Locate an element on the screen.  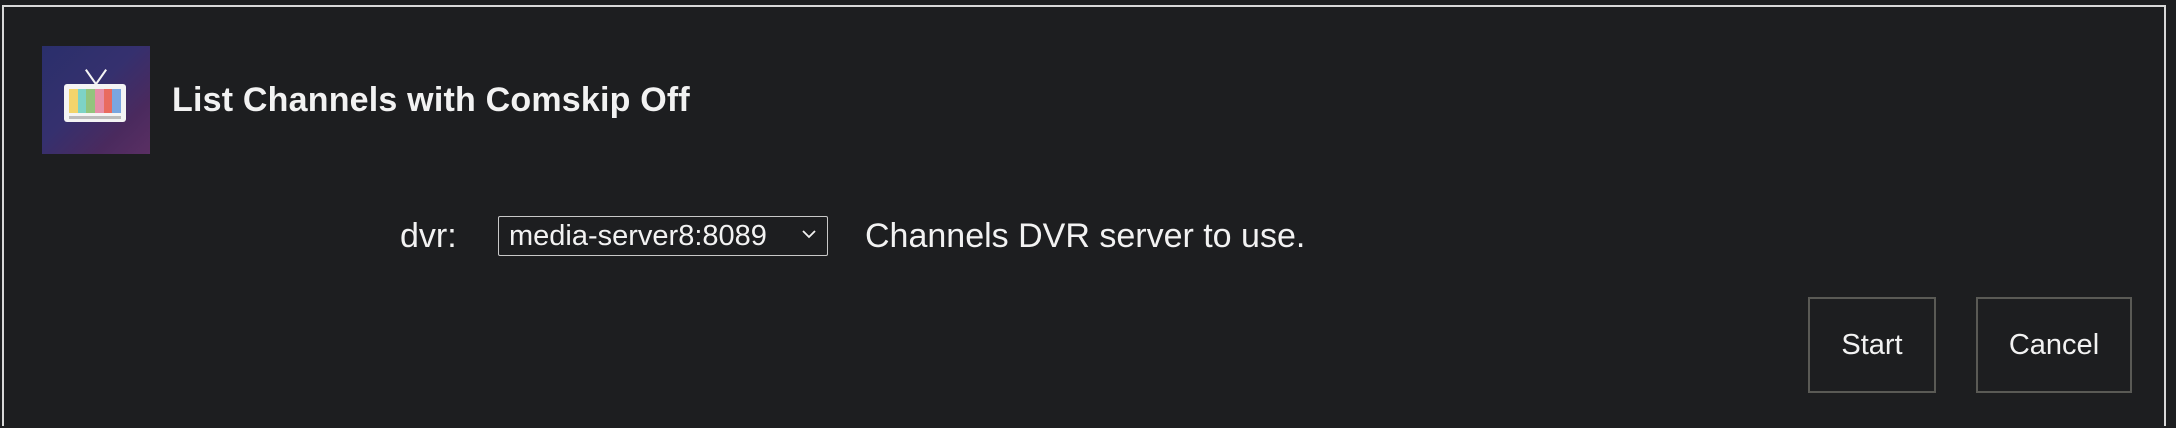
tv-icon is located at coordinates (96, 100).